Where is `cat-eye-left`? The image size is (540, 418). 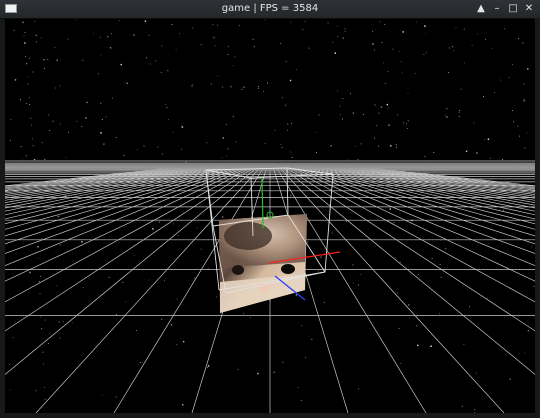
cat-eye-left is located at coordinates (238, 270).